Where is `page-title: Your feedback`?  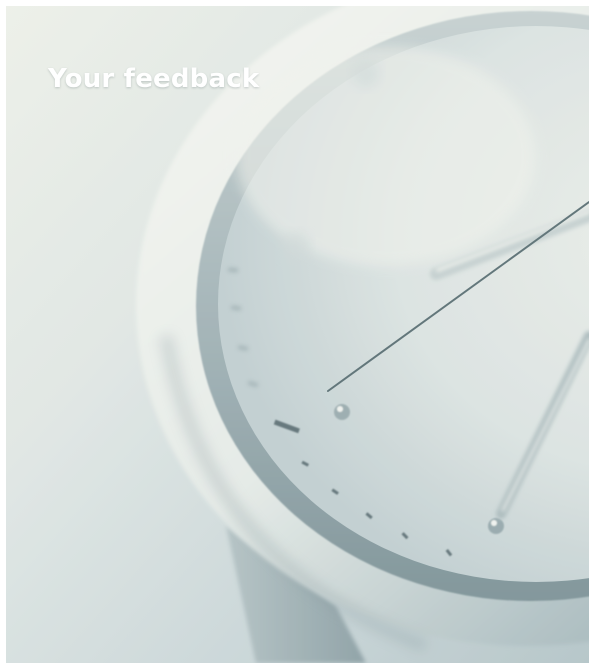 page-title: Your feedback is located at coordinates (154, 79).